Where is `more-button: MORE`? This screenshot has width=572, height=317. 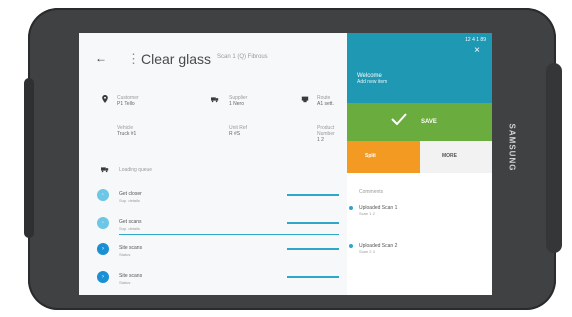 more-button: MORE is located at coordinates (456, 157).